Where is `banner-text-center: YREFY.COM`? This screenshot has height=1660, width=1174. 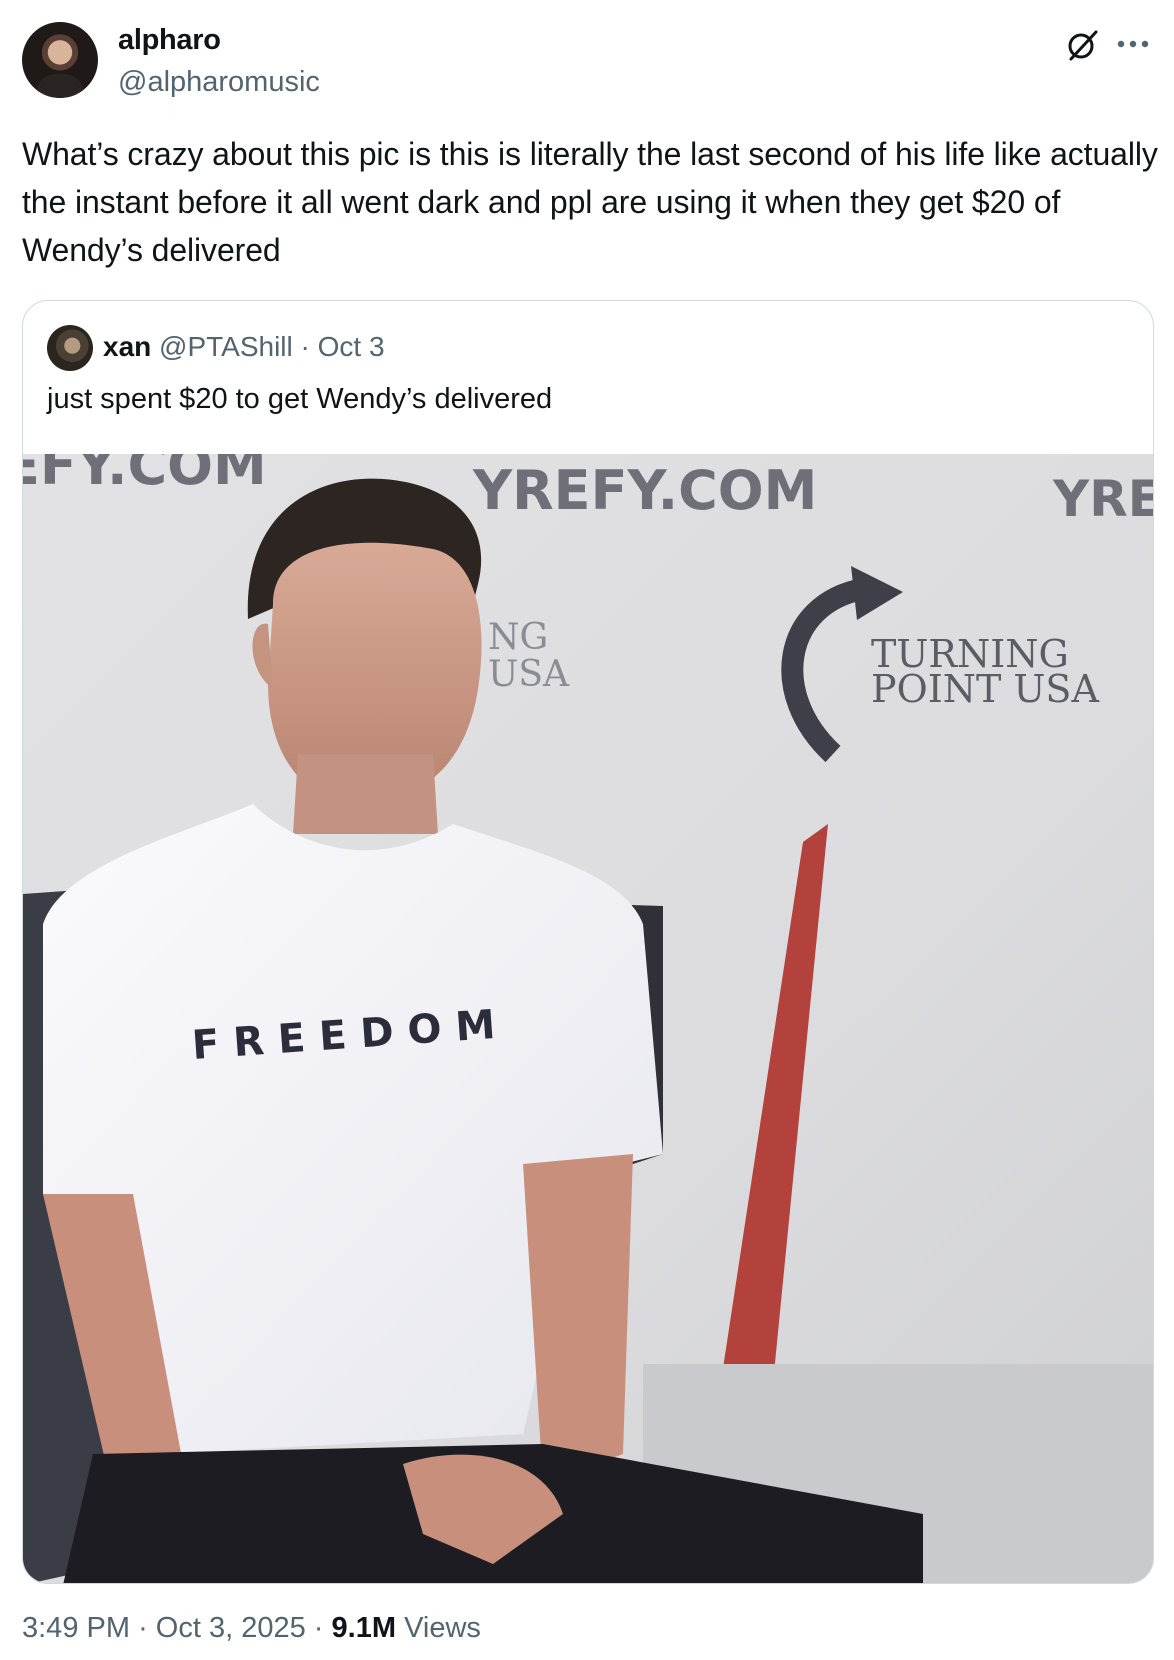 banner-text-center: YREFY.COM is located at coordinates (644, 490).